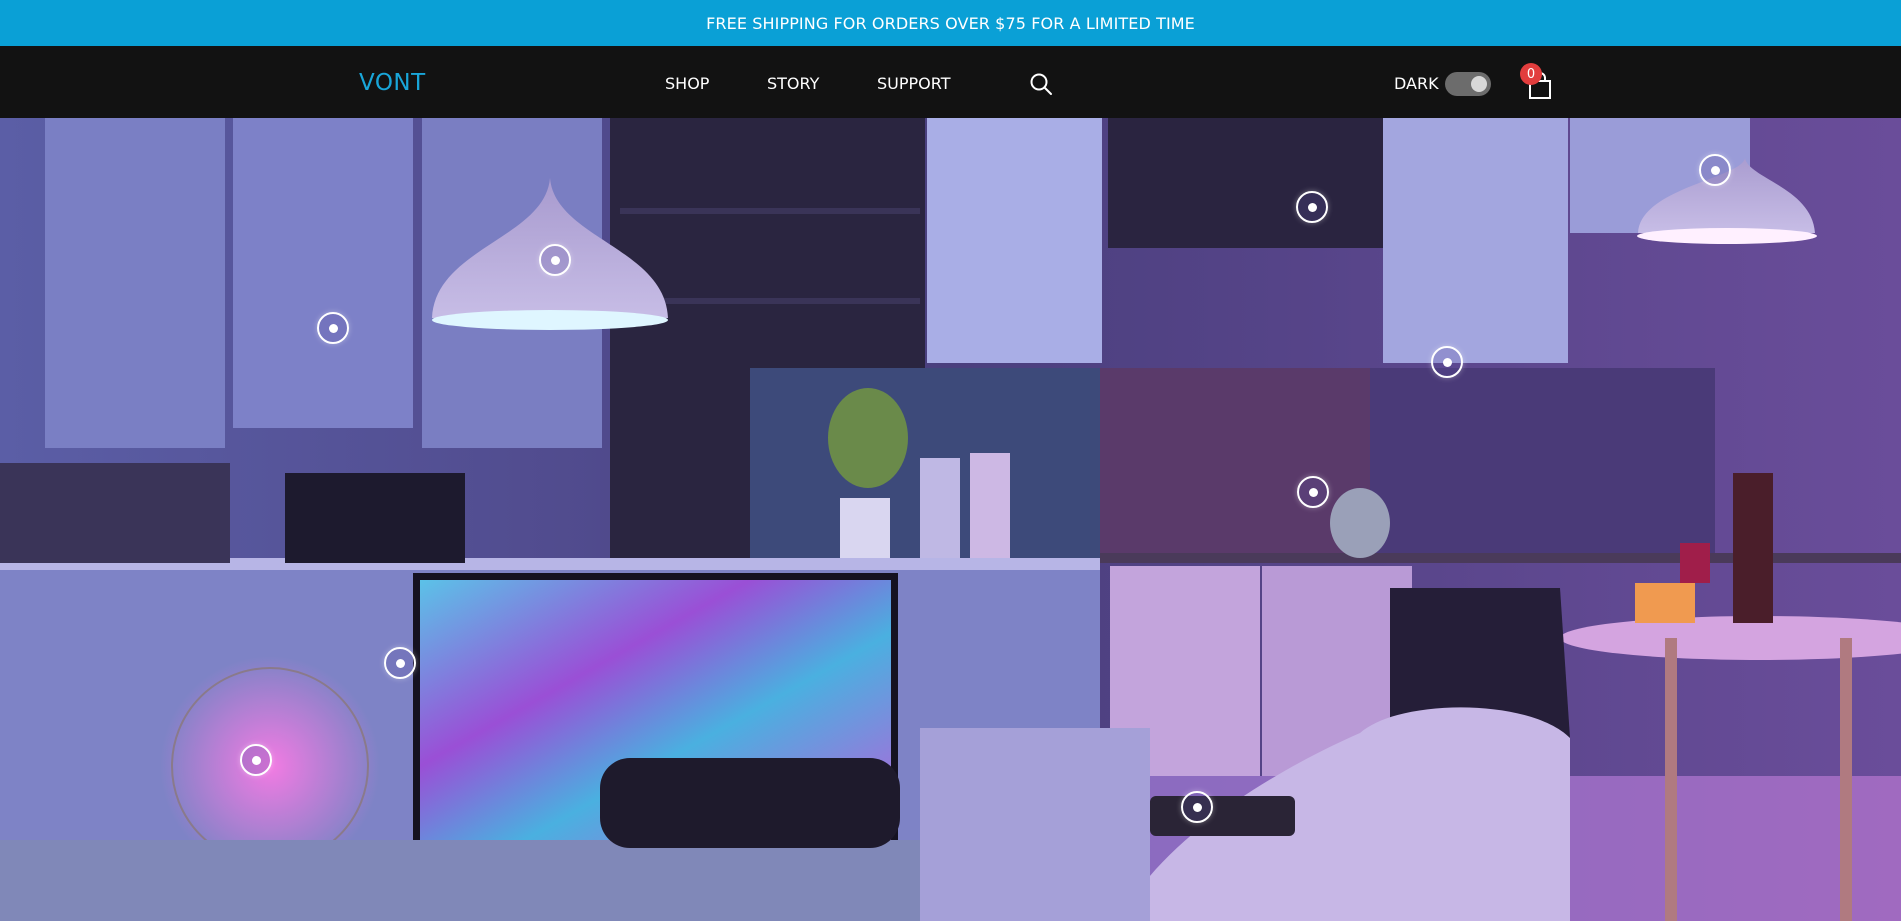 The height and width of the screenshot is (921, 1901). I want to click on hotspot-pendant-light-left, so click(555, 260).